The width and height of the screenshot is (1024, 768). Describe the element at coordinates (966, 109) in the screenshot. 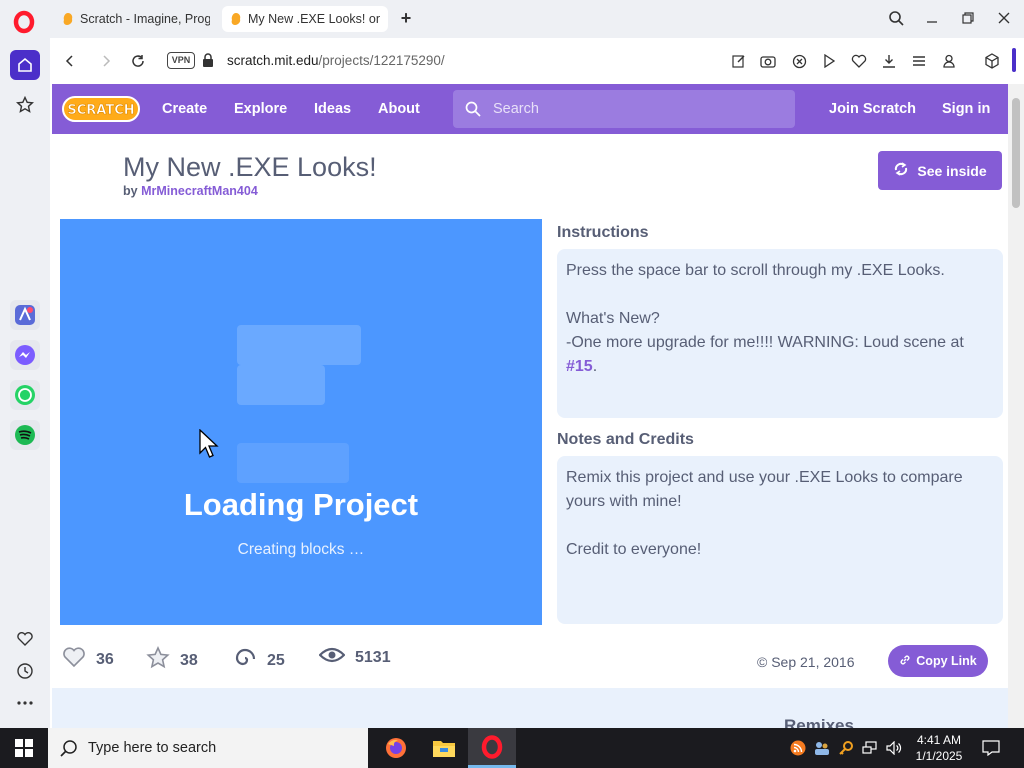

I see `nav-sign-in: Sign in` at that location.